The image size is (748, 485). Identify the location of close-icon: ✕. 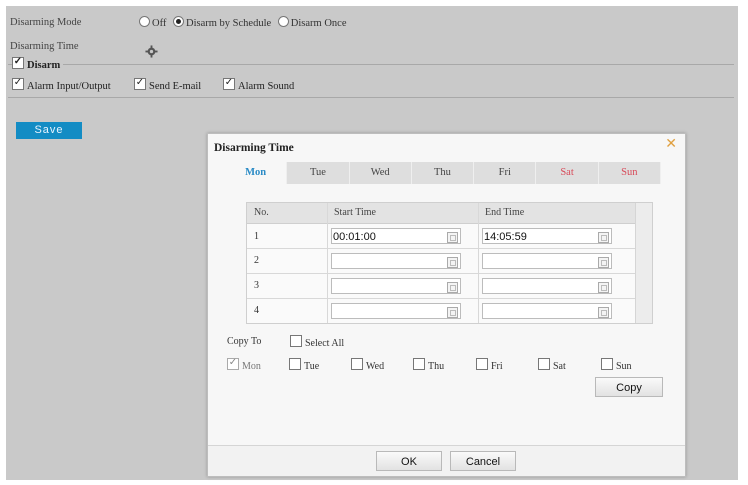
(671, 145).